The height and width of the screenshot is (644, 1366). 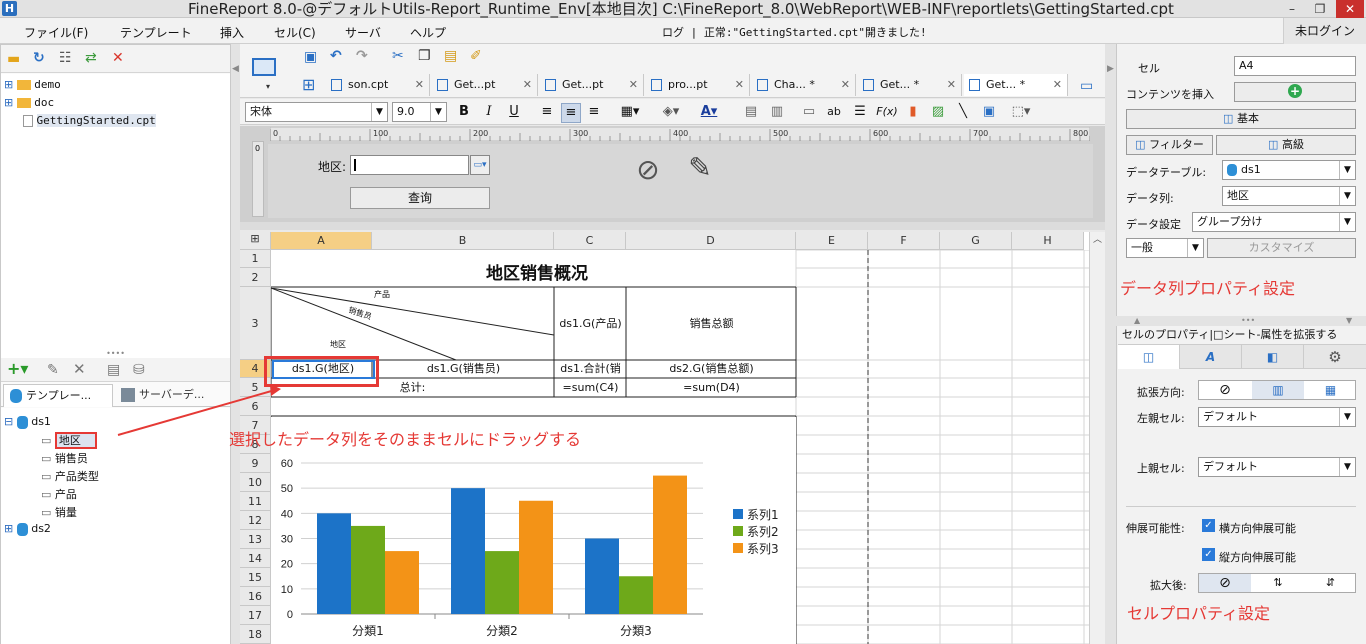 I want to click on splitter-dots: •••, so click(x=1248, y=320).